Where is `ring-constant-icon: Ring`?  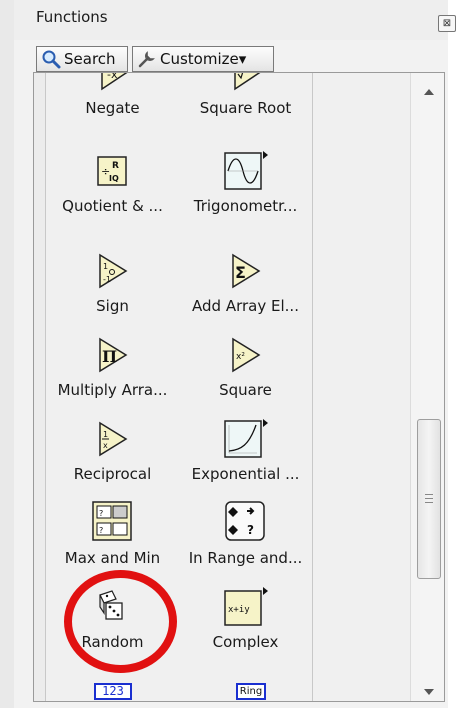
ring-constant-icon: Ring is located at coordinates (251, 691).